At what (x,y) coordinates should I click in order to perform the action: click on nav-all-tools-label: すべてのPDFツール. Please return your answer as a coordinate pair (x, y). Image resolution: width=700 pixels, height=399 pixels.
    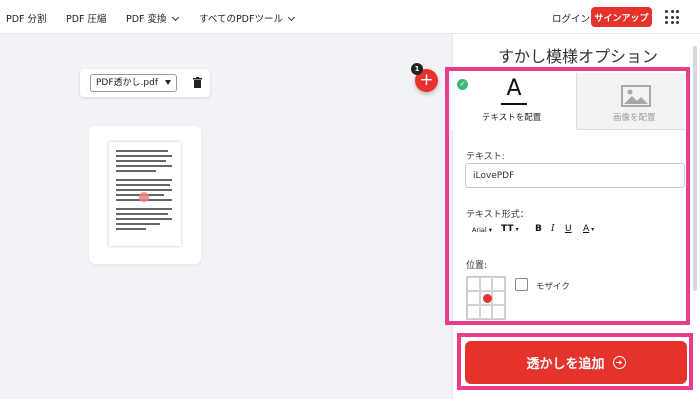
    Looking at the image, I should click on (241, 19).